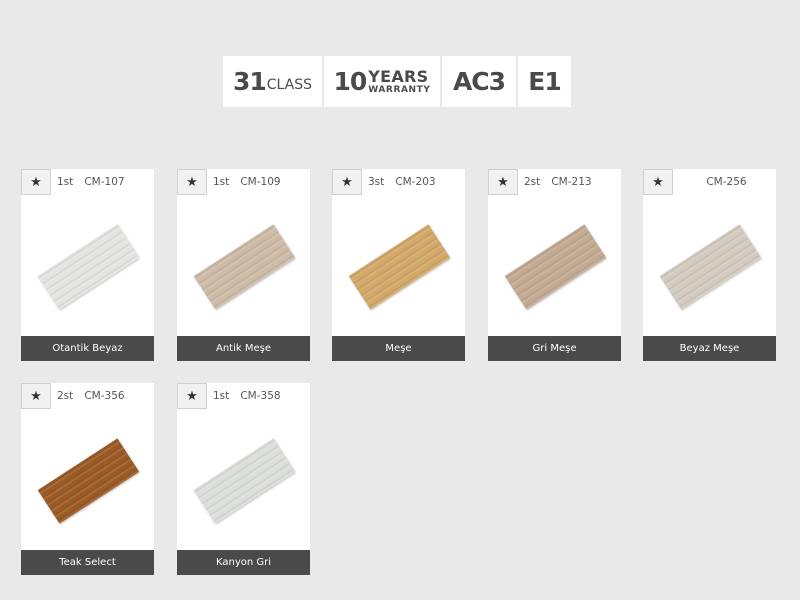 This screenshot has height=600, width=800. Describe the element at coordinates (243, 562) in the screenshot. I see `product-name: Kanyon Gri` at that location.